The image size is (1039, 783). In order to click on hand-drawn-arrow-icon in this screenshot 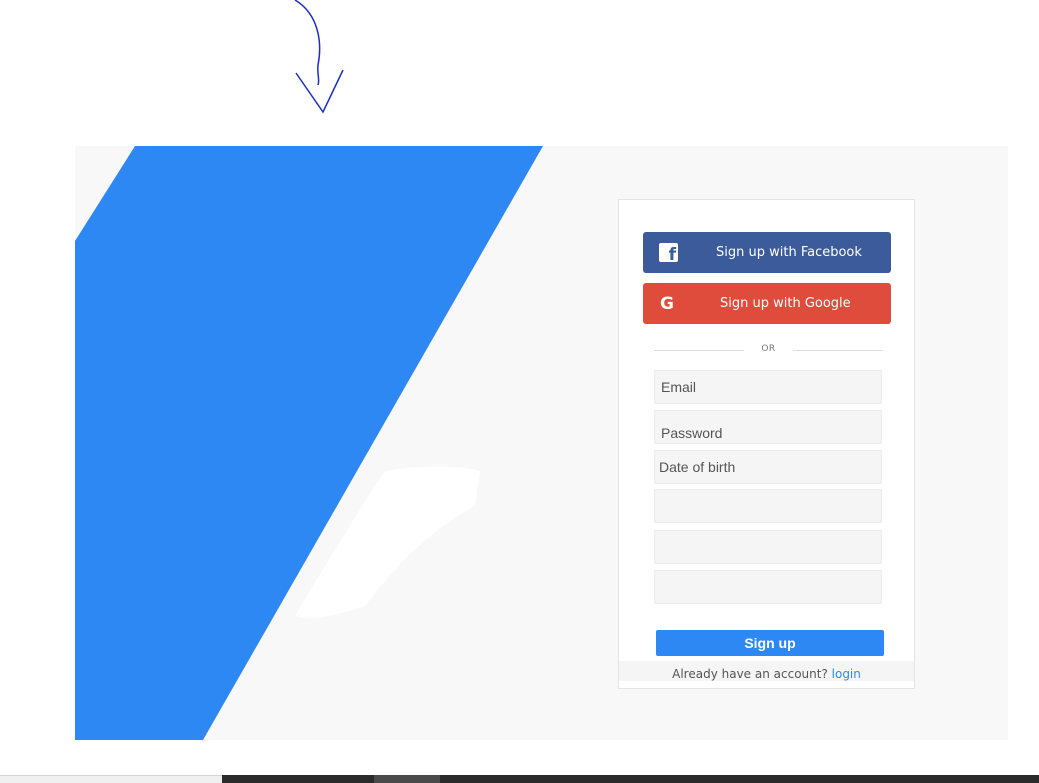, I will do `click(319, 57)`.